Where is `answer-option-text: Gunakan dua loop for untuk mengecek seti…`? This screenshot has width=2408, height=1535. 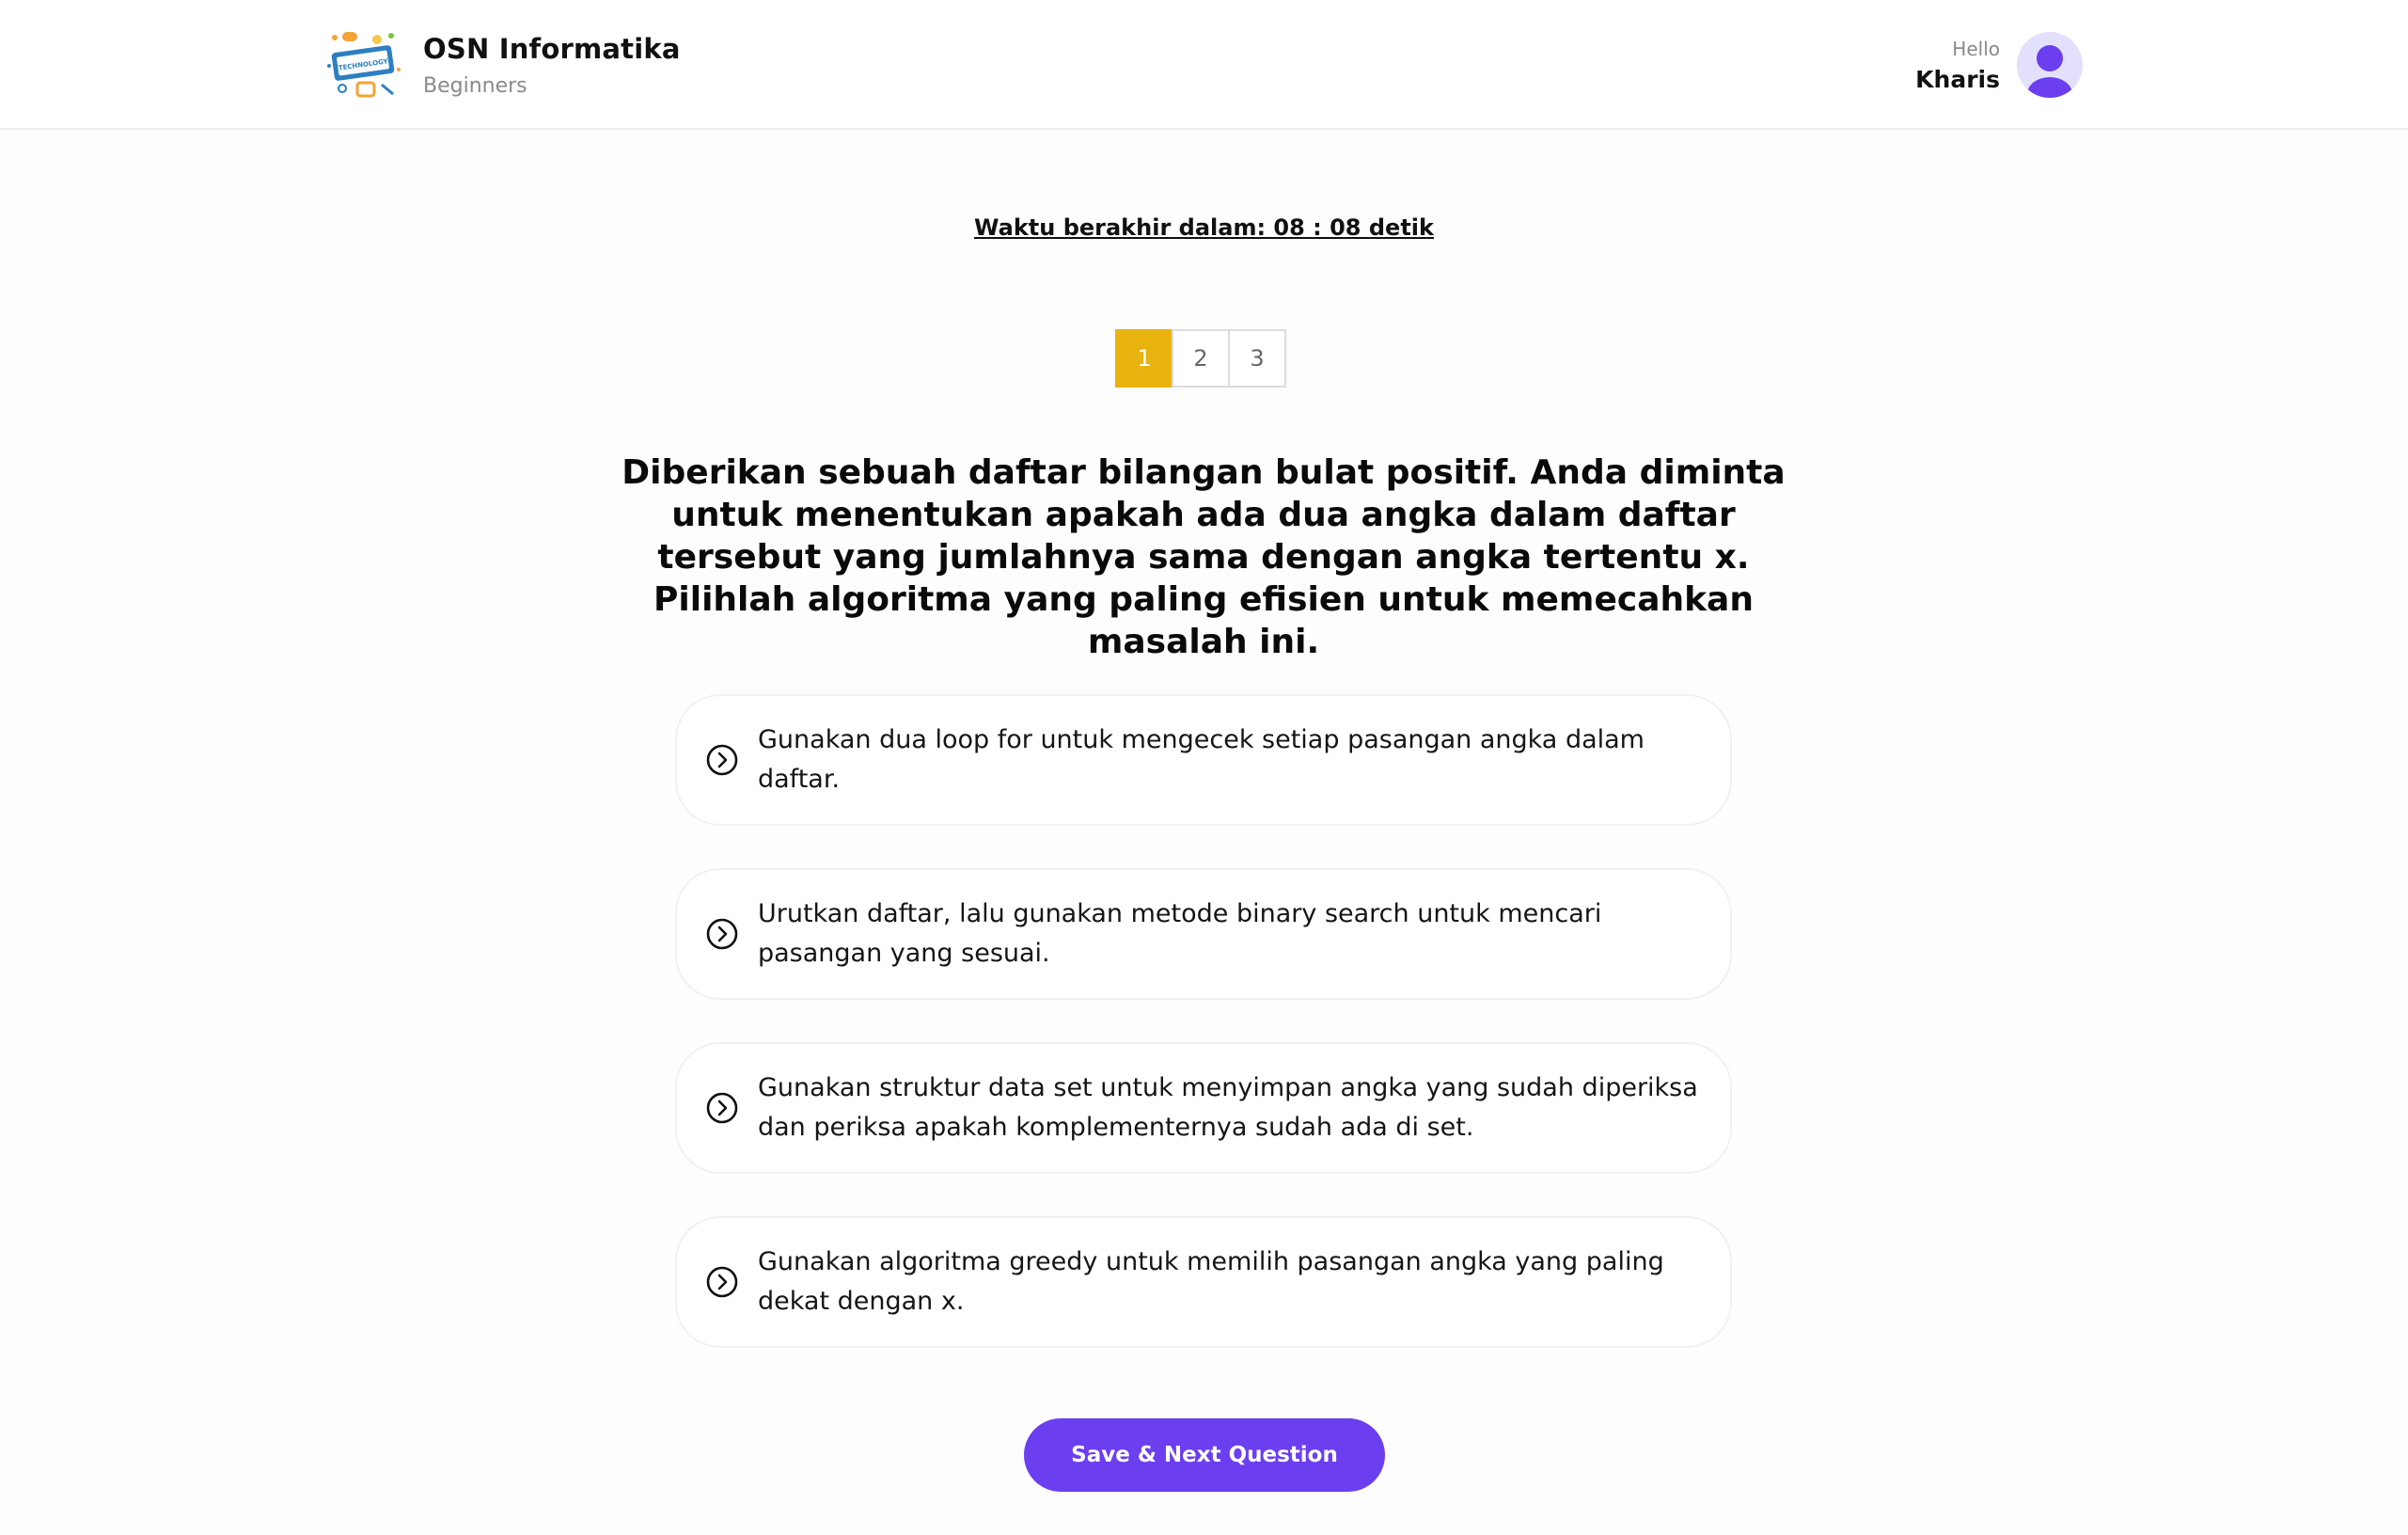
answer-option-text: Gunakan dua loop for untuk mengecek seti… is located at coordinates (1201, 759).